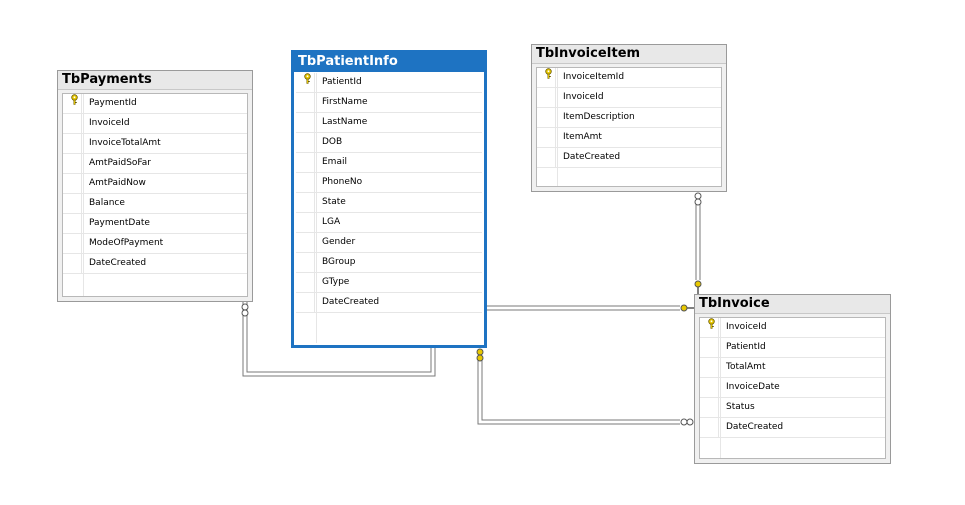  Describe the element at coordinates (389, 263) in the screenshot. I see `column-row: BGroup` at that location.